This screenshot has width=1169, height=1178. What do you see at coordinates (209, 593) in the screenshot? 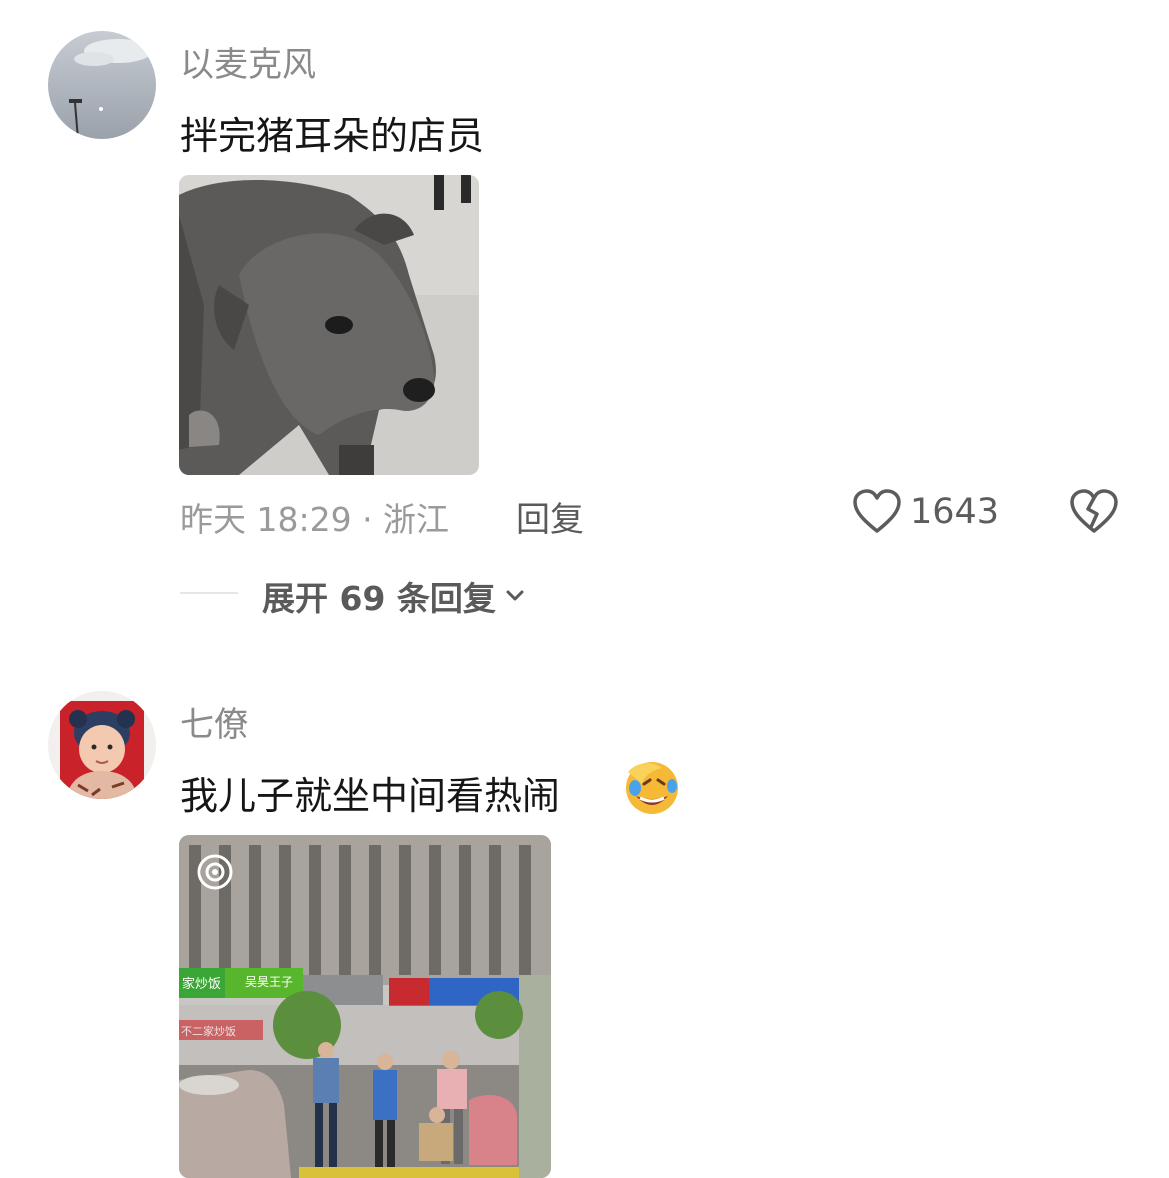
I see `expand-divider` at bounding box center [209, 593].